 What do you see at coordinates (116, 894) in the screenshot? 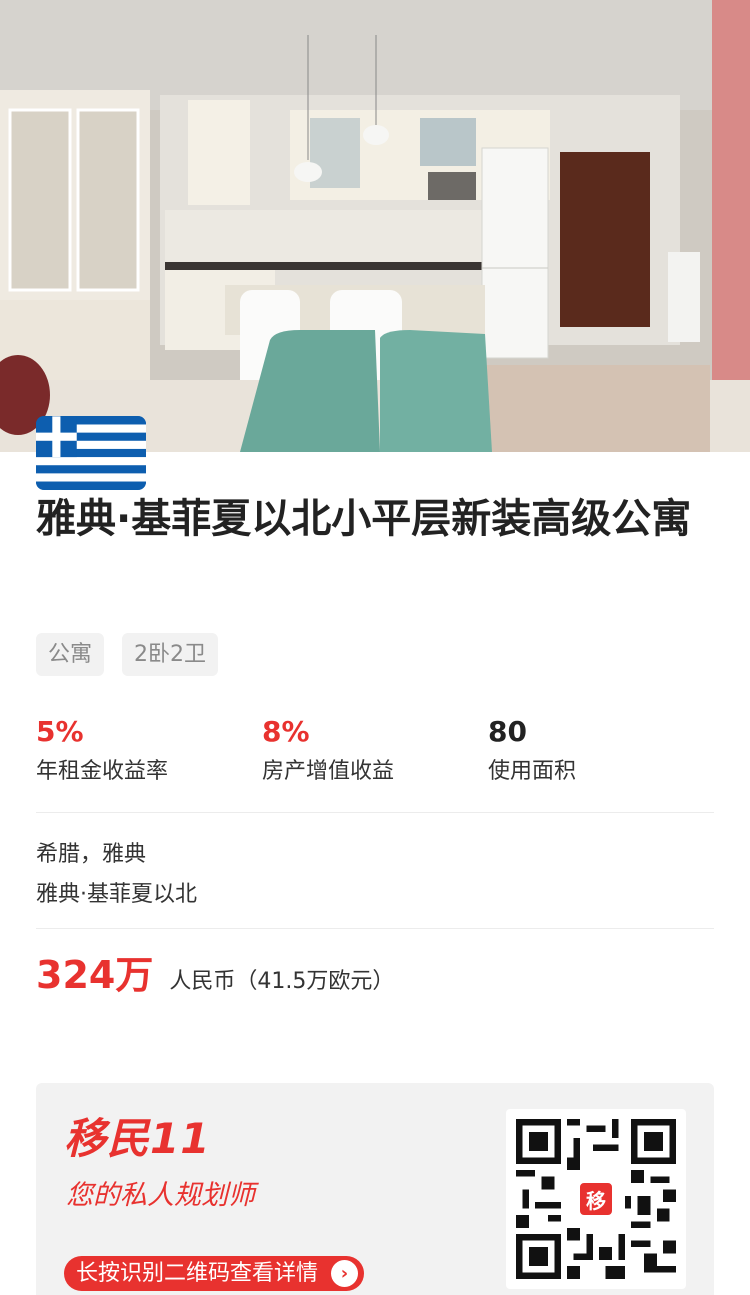
I see `location-district: 雅典·基菲夏以北` at bounding box center [116, 894].